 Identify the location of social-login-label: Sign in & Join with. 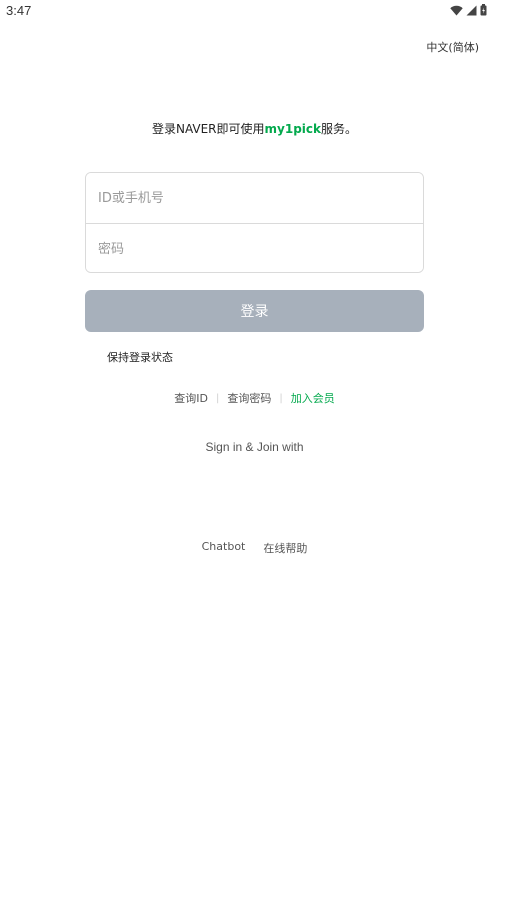
(254, 447).